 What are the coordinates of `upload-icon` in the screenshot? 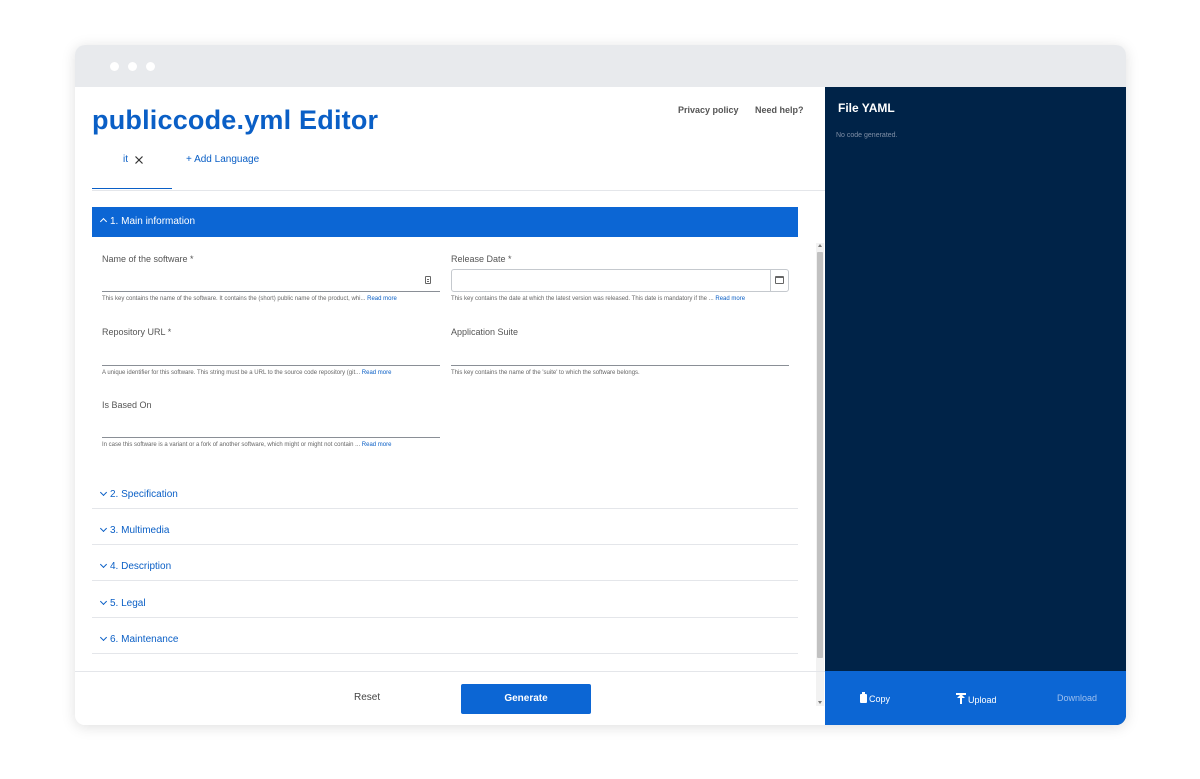 It's located at (961, 698).